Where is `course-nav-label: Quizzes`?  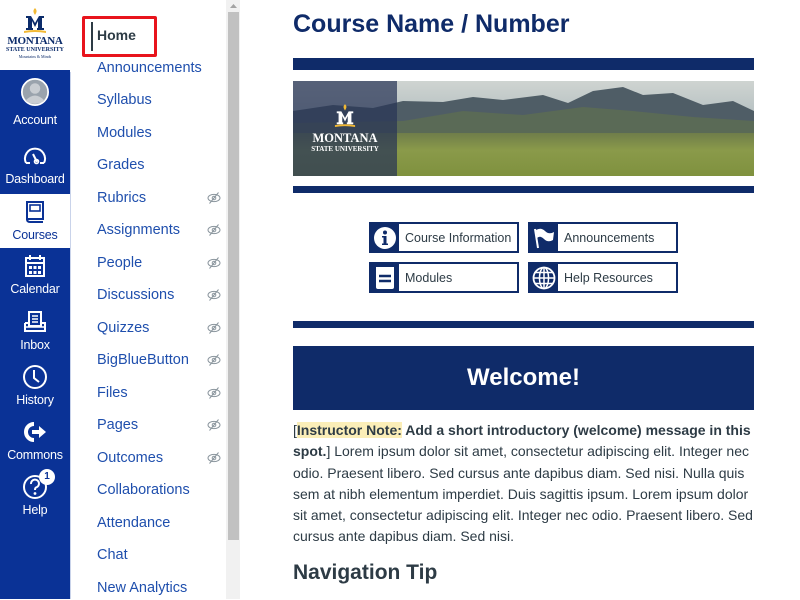
course-nav-label: Quizzes is located at coordinates (123, 327).